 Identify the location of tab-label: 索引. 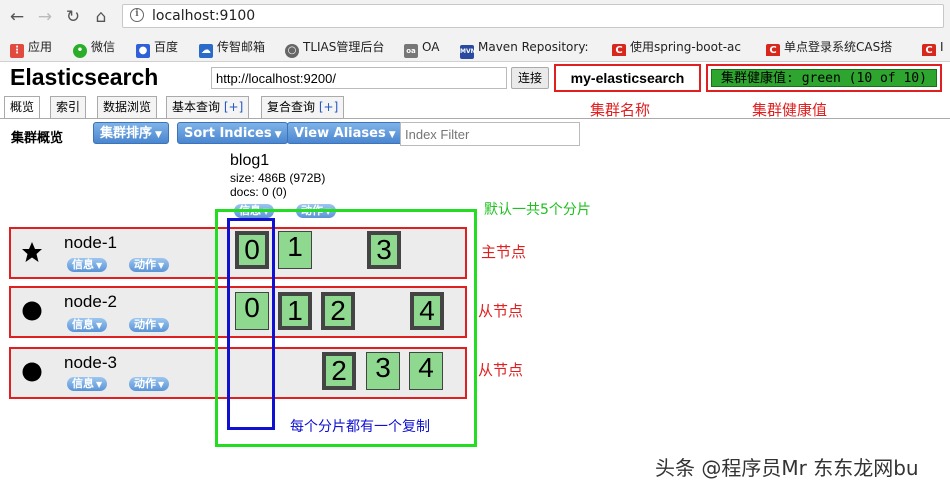
(68, 107).